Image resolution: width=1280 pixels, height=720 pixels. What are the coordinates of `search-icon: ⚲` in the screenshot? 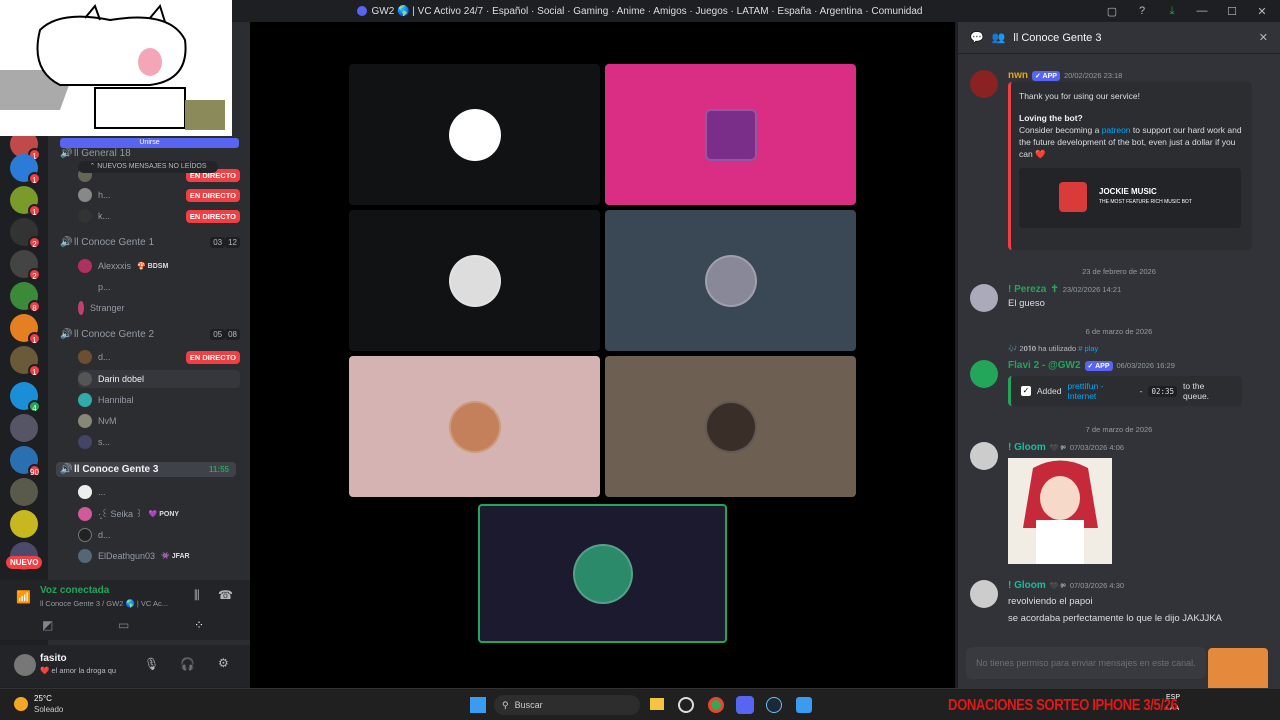 It's located at (505, 704).